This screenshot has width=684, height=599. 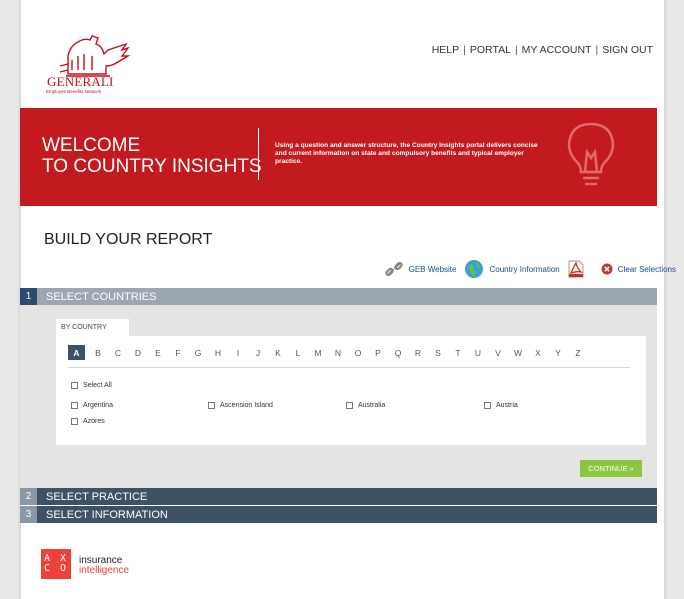 I want to click on letter-a: A, so click(x=76, y=352).